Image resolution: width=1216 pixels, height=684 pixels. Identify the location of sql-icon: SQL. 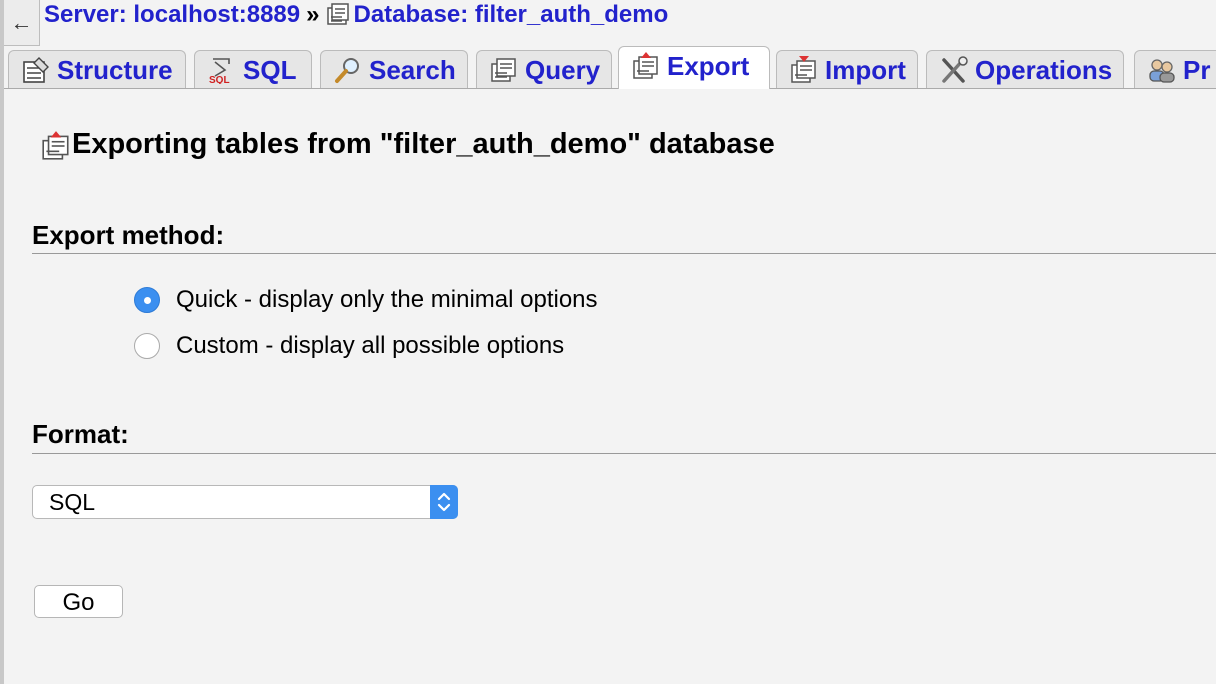
(219, 71).